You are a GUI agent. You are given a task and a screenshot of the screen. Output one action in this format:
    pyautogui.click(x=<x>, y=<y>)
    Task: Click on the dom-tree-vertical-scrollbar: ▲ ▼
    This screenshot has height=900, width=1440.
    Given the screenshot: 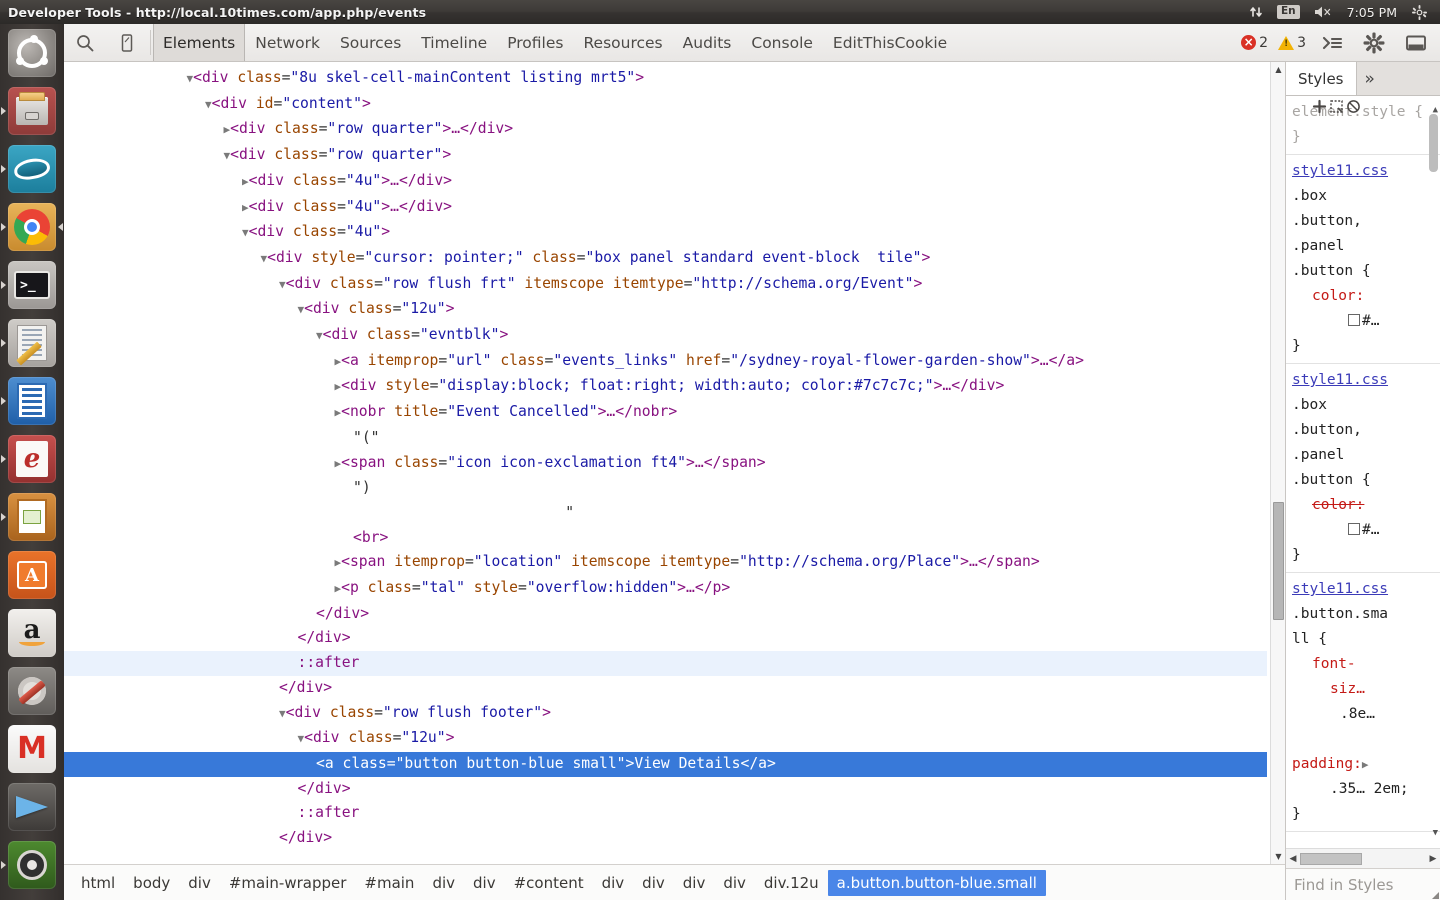 What is the action you would take?
    pyautogui.click(x=1277, y=463)
    